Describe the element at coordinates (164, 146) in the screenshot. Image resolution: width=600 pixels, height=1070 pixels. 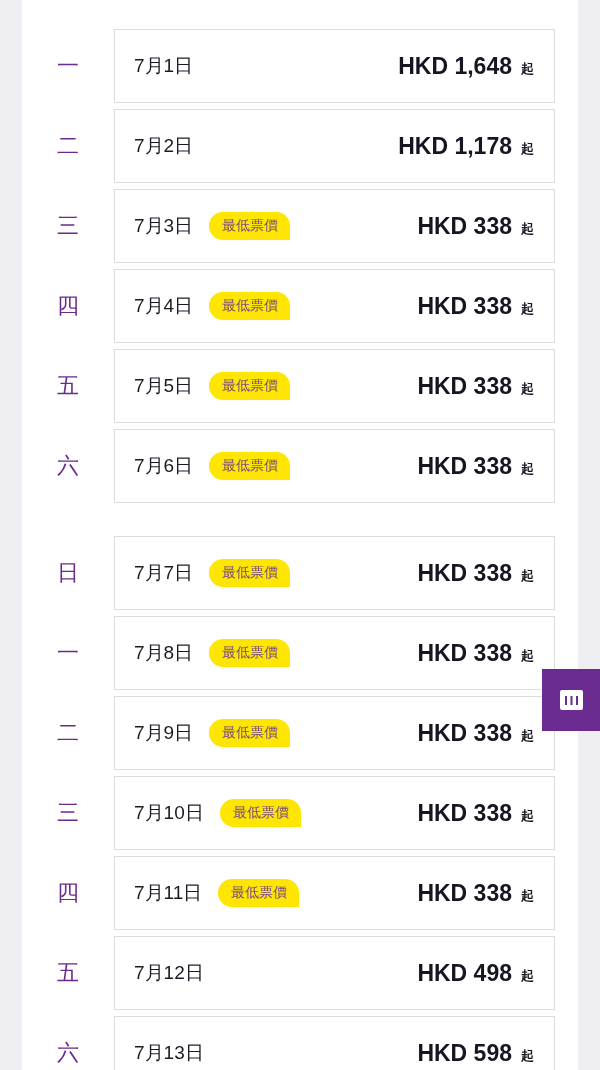
I see `date-label: 7月2日` at that location.